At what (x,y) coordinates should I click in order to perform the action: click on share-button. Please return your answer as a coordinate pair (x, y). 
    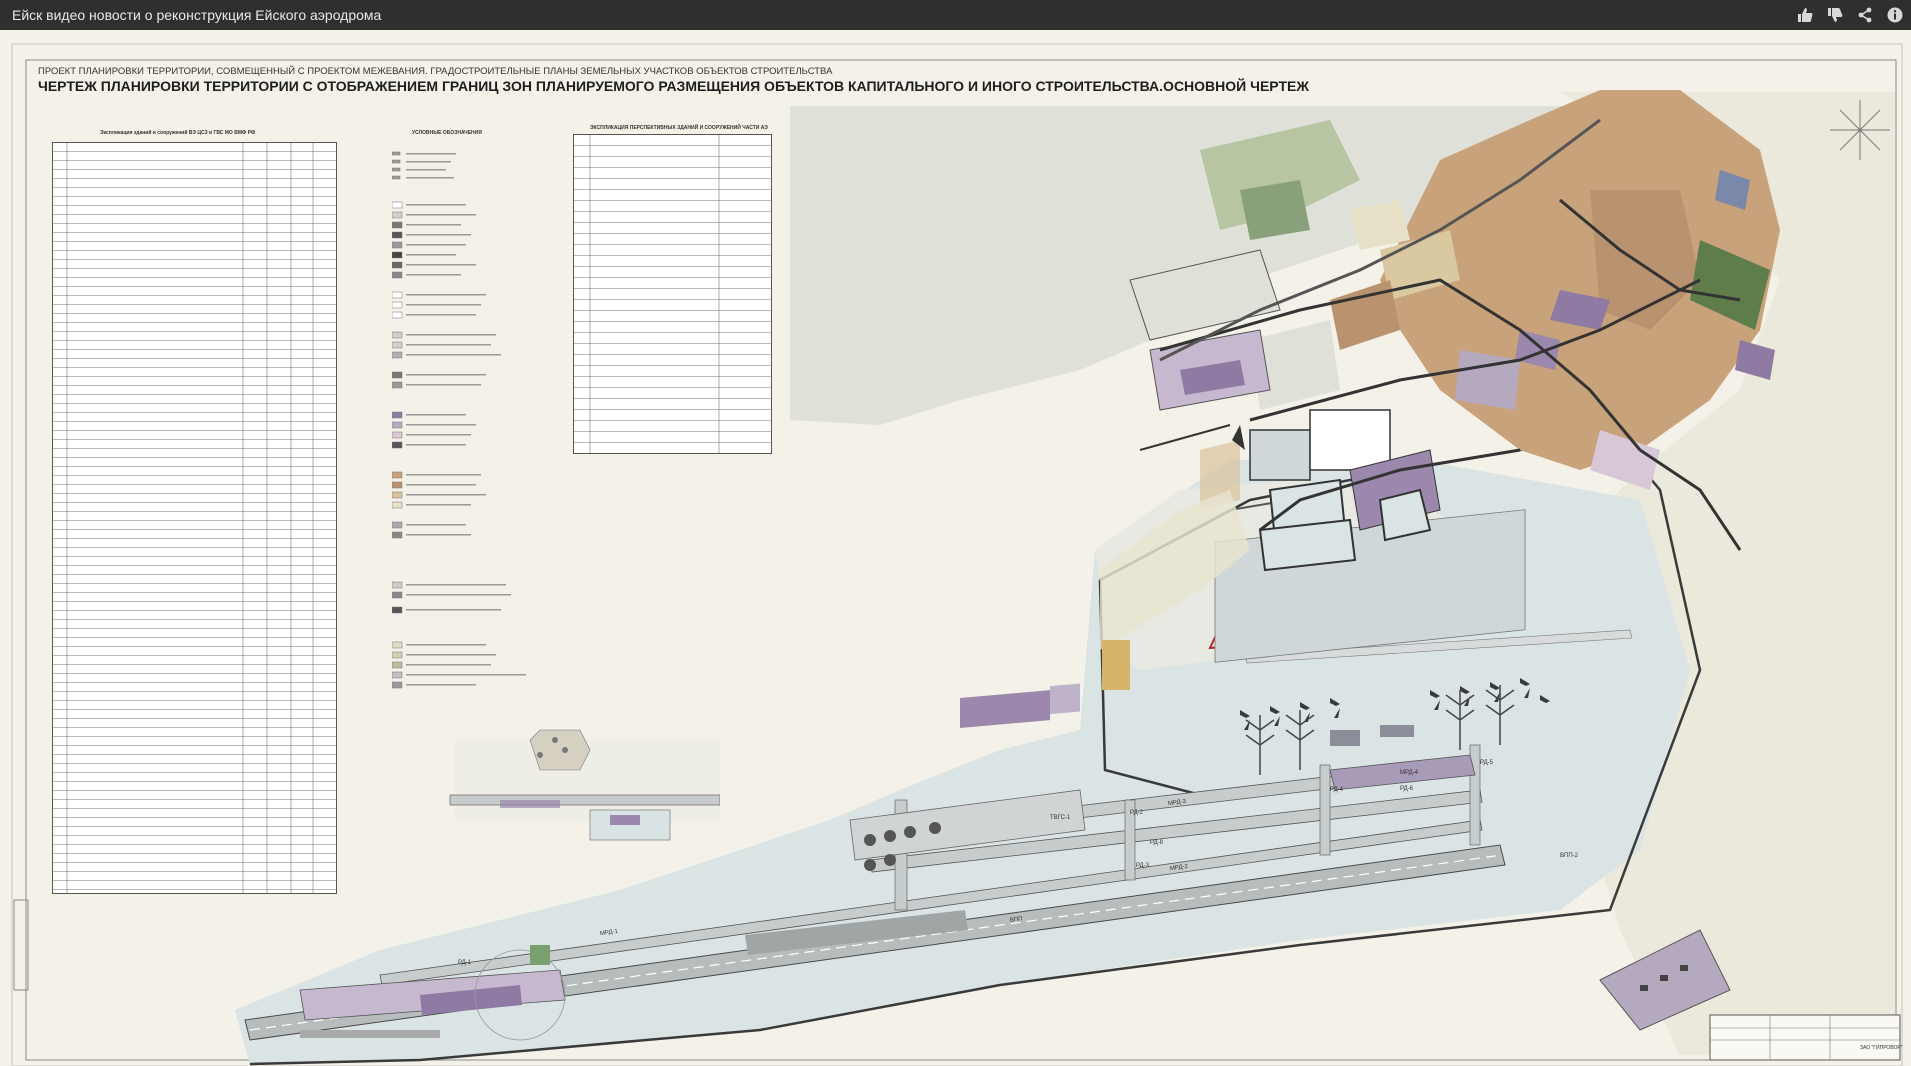
    Looking at the image, I should click on (1865, 15).